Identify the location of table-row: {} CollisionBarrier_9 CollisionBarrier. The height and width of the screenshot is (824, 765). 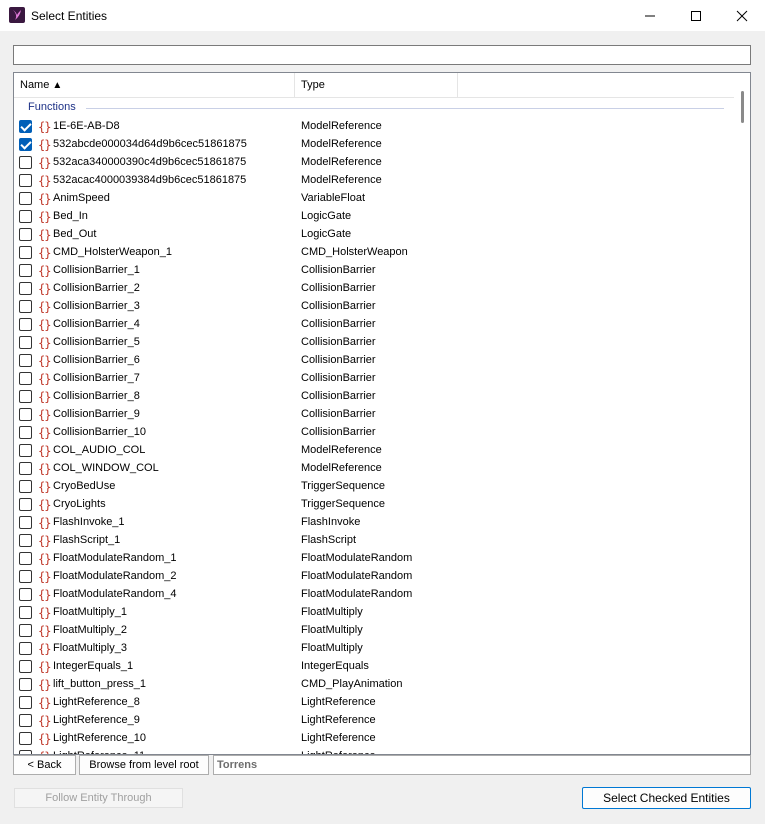
(374, 415).